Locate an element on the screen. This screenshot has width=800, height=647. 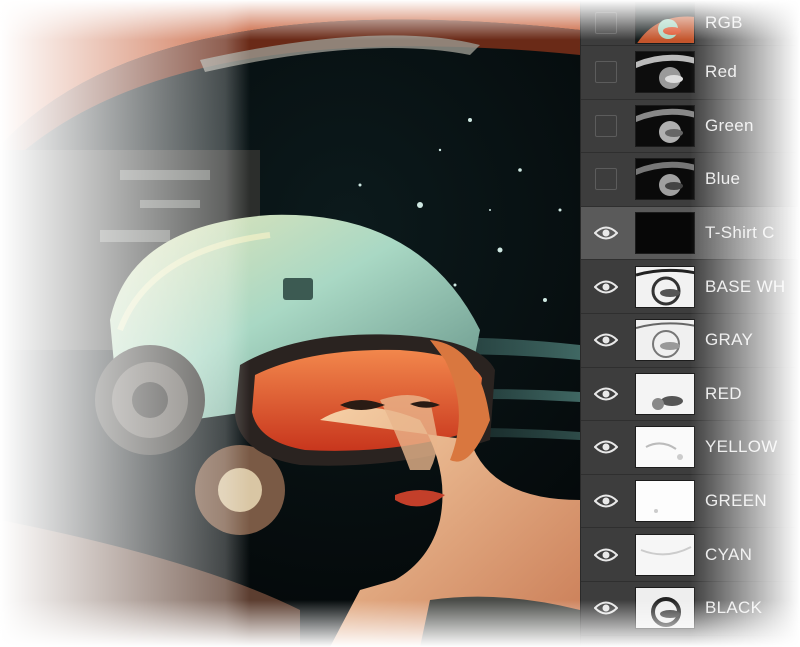
channel-row-green: Green is located at coordinates (690, 127).